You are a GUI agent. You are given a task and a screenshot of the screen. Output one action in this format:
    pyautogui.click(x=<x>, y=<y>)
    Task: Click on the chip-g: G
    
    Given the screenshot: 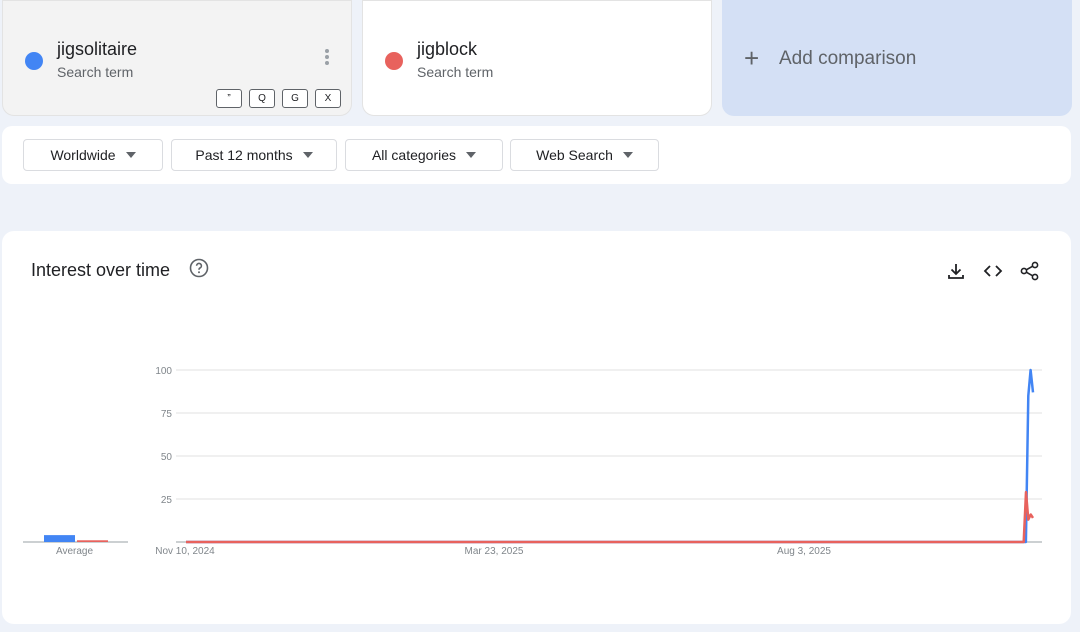 What is the action you would take?
    pyautogui.click(x=295, y=98)
    